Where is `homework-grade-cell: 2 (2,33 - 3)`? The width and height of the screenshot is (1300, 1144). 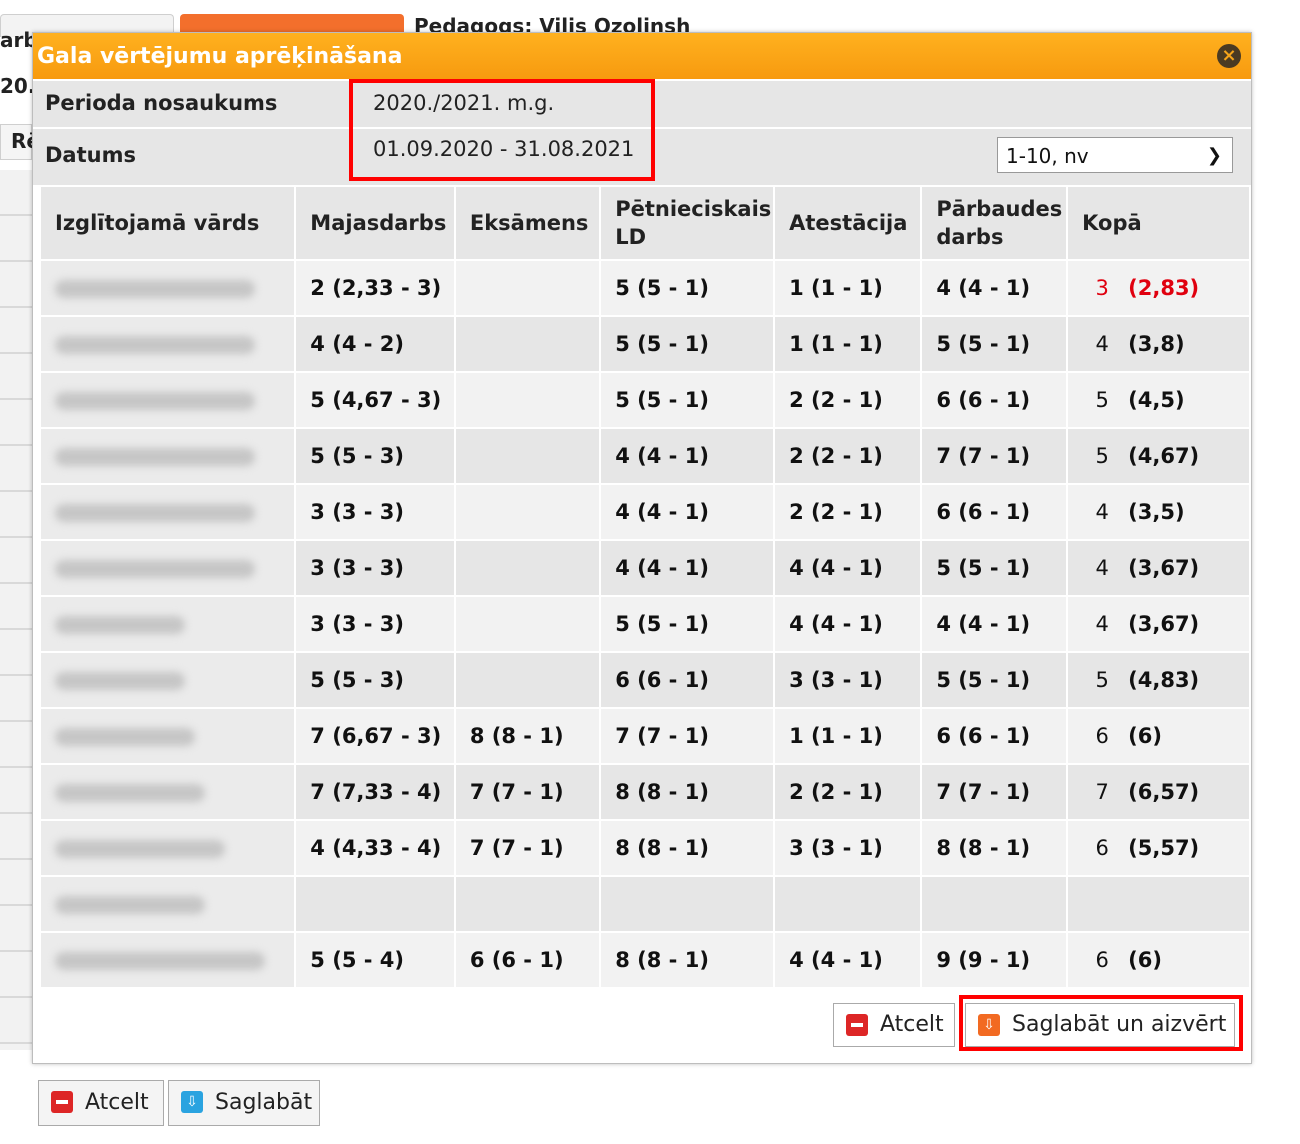 homework-grade-cell: 2 (2,33 - 3) is located at coordinates (375, 287).